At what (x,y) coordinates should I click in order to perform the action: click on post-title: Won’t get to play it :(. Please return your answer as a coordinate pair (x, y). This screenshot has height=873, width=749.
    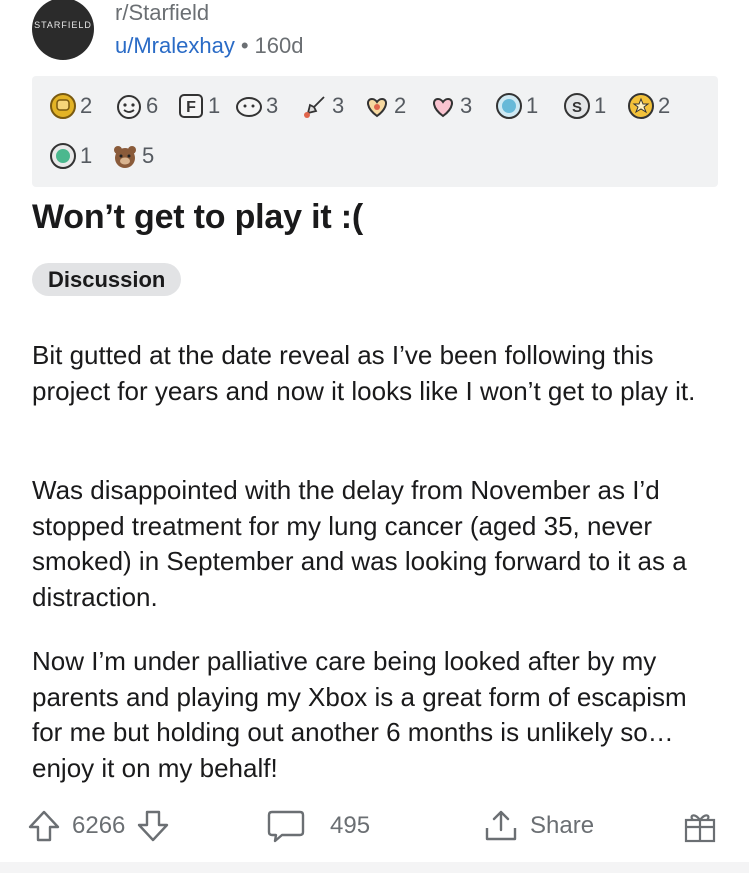
    Looking at the image, I should click on (197, 217).